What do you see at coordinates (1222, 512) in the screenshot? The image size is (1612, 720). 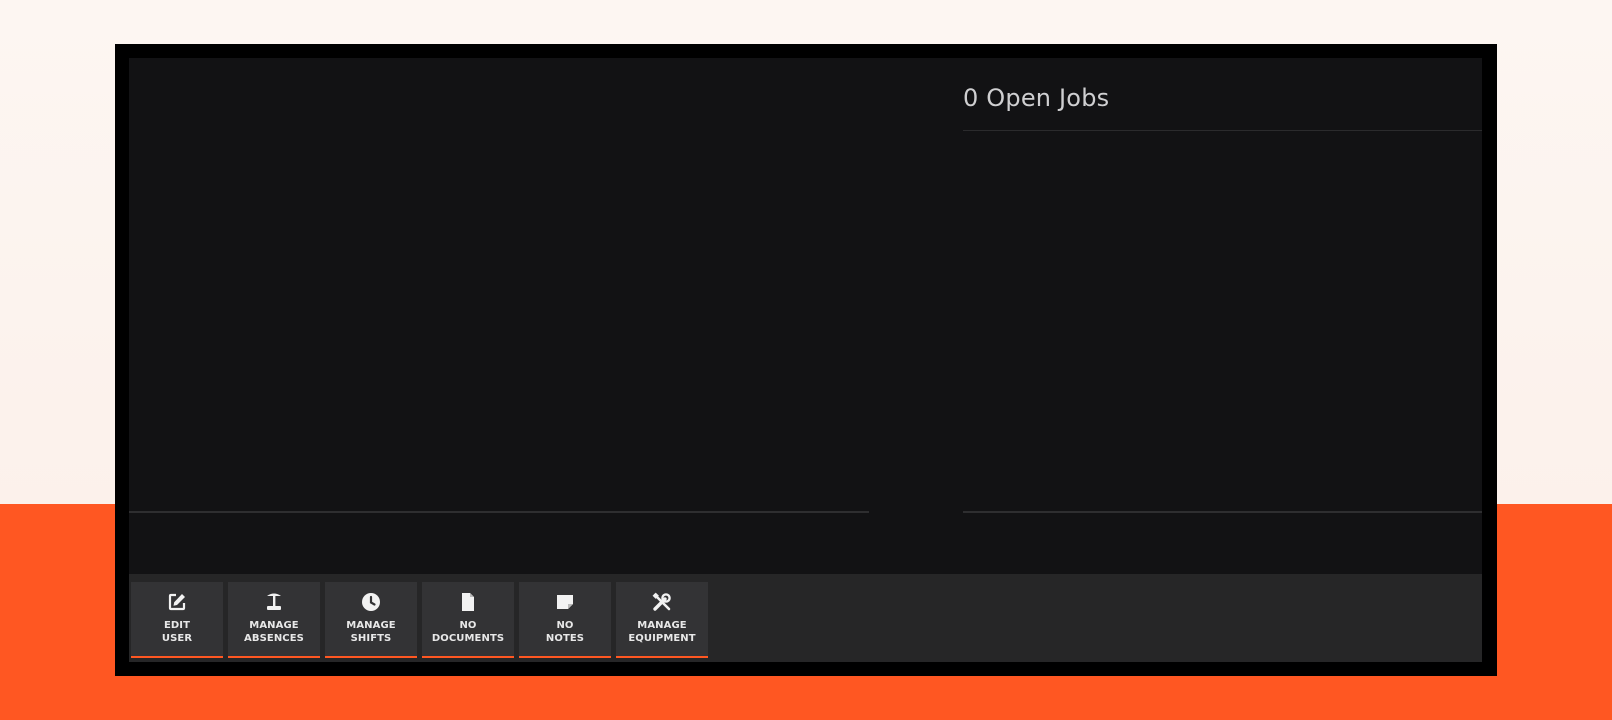 I see `open-jobs-bottom-divider` at bounding box center [1222, 512].